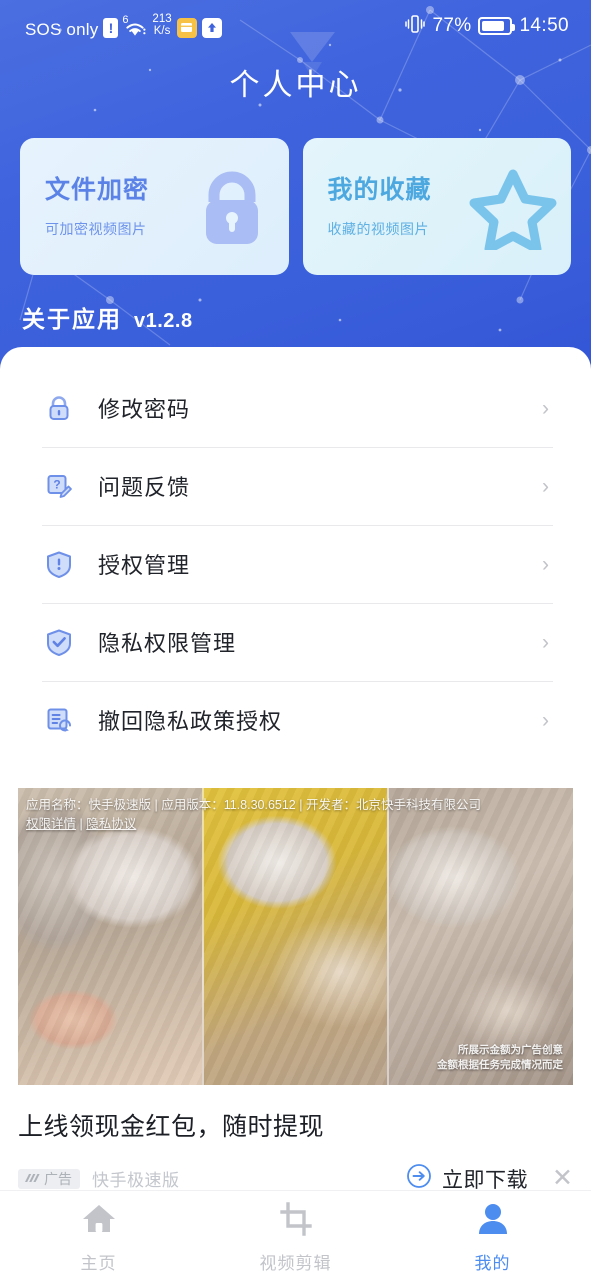 This screenshot has width=591, height=1280. I want to click on ad-disclaimer-line-1: 所展示金额为广告创意, so click(510, 1049).